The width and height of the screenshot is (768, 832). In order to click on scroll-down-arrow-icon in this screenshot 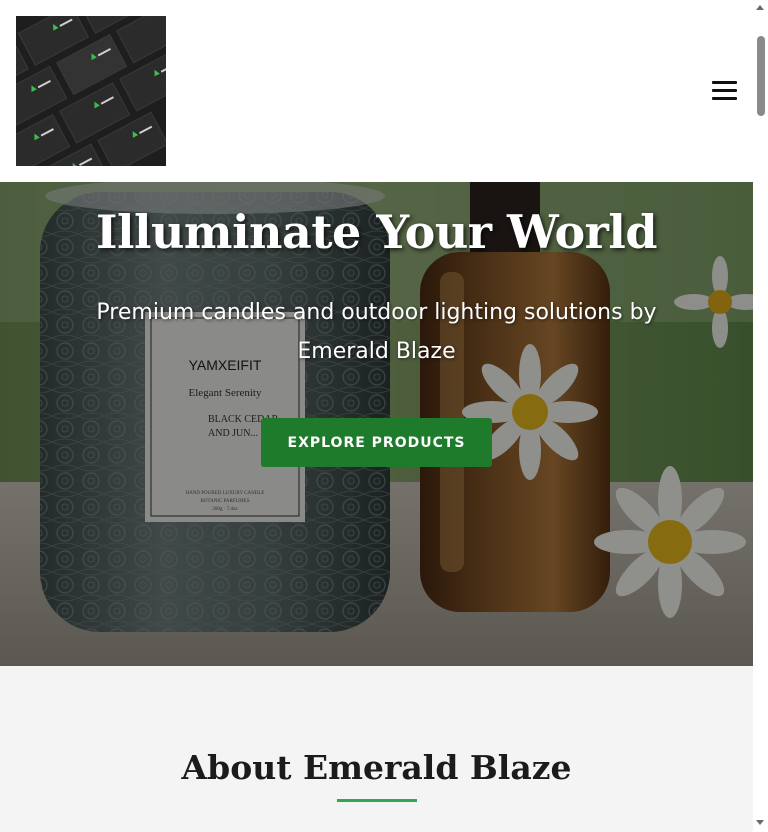, I will do `click(760, 822)`.